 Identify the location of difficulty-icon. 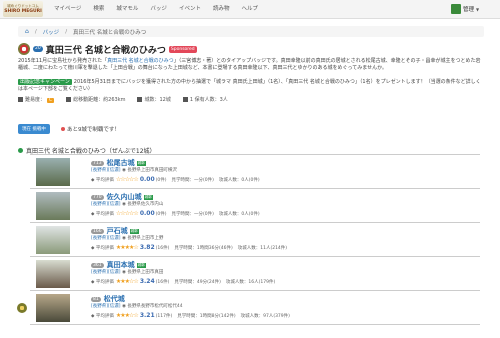
(20, 99).